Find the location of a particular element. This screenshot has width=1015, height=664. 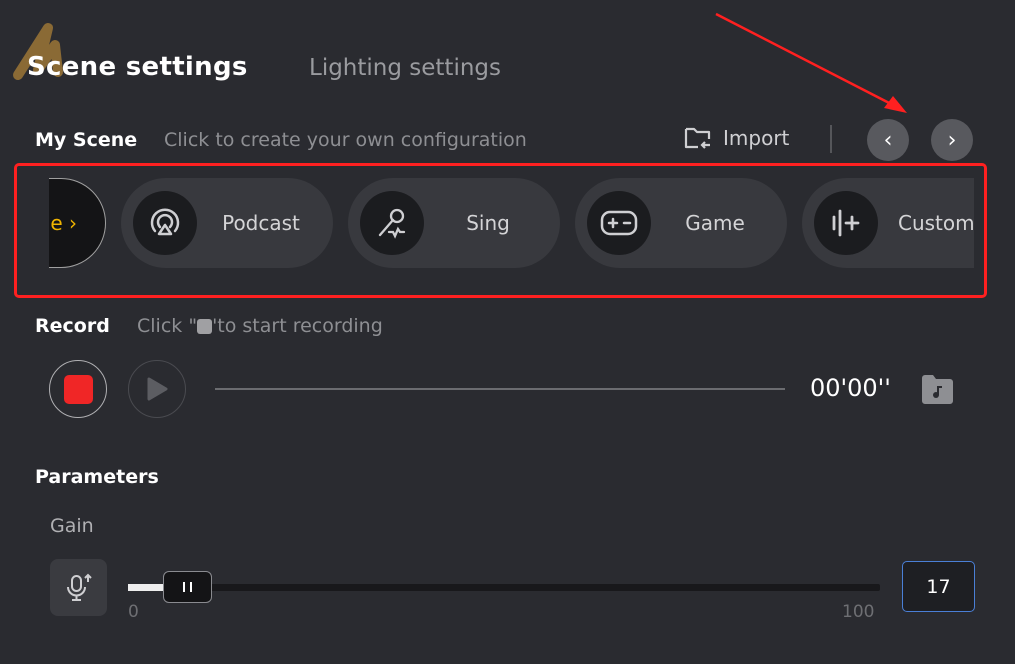

next-button: › is located at coordinates (952, 140).